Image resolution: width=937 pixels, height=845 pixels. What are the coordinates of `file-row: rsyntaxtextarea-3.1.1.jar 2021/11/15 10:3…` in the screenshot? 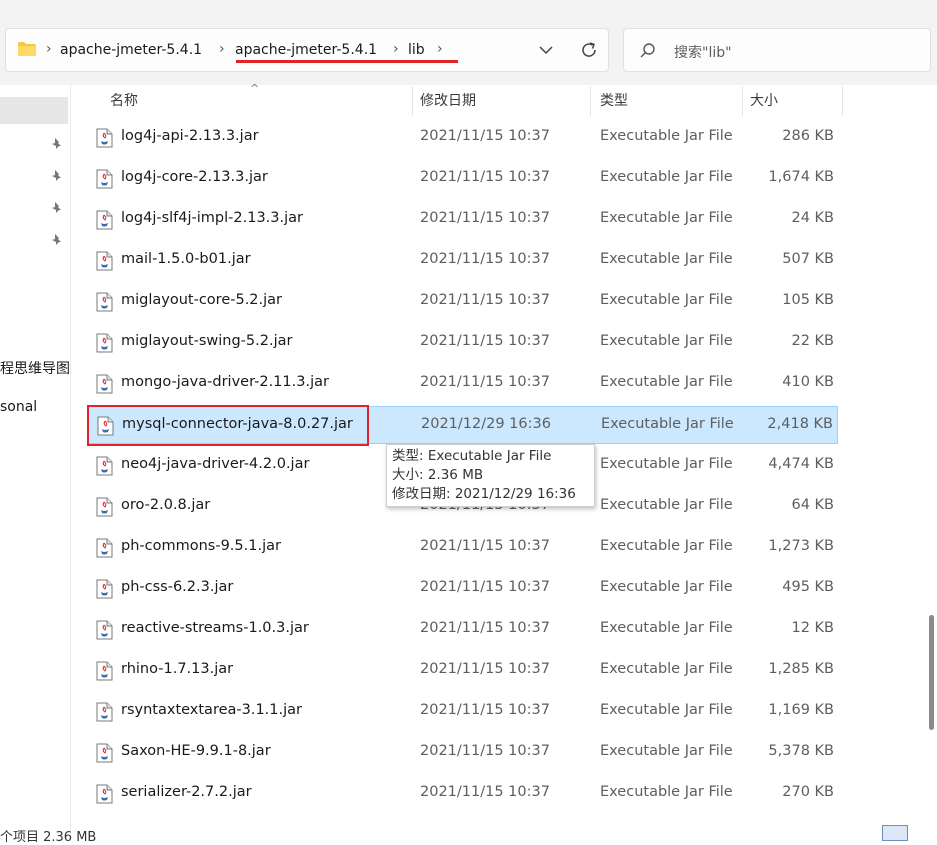 It's located at (463, 712).